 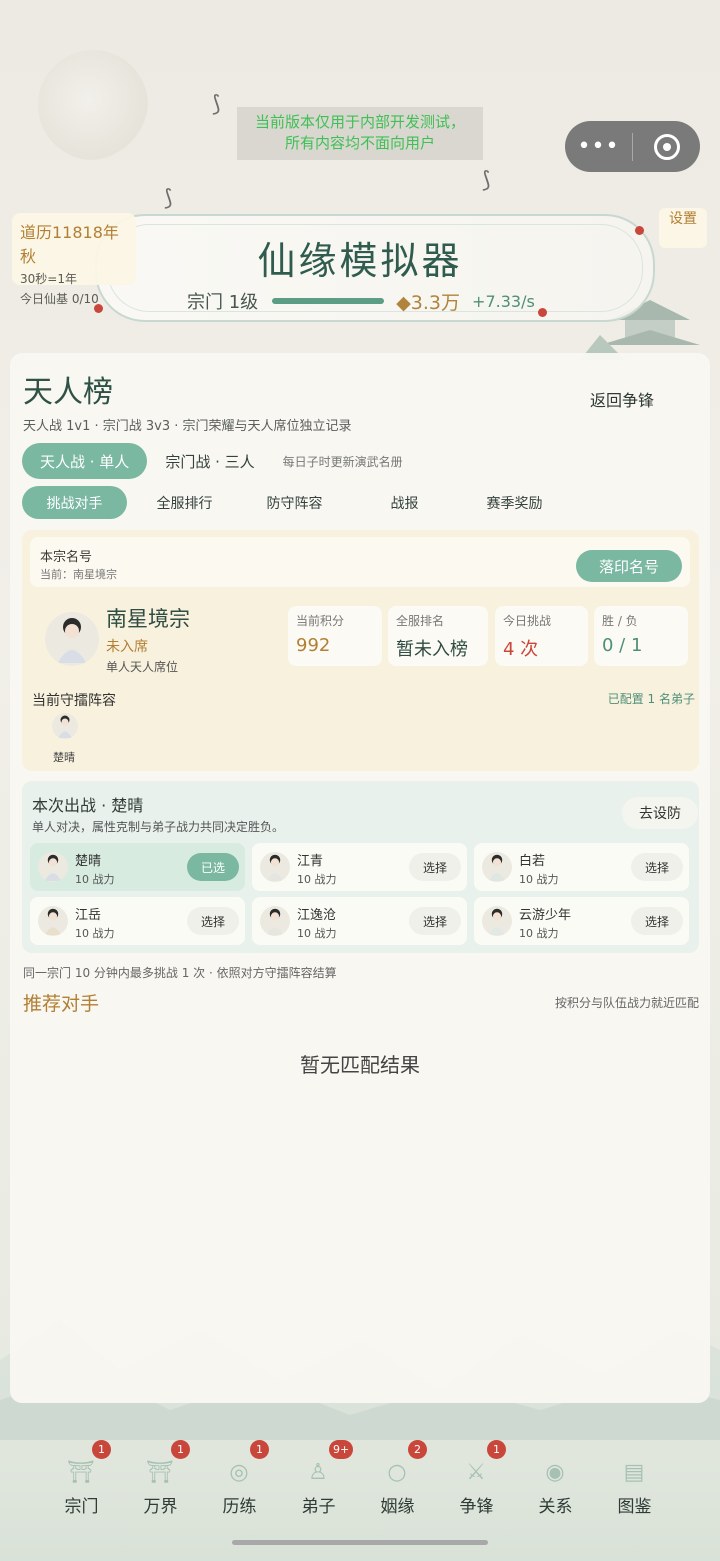 I want to click on moon-decoration, so click(x=93, y=105).